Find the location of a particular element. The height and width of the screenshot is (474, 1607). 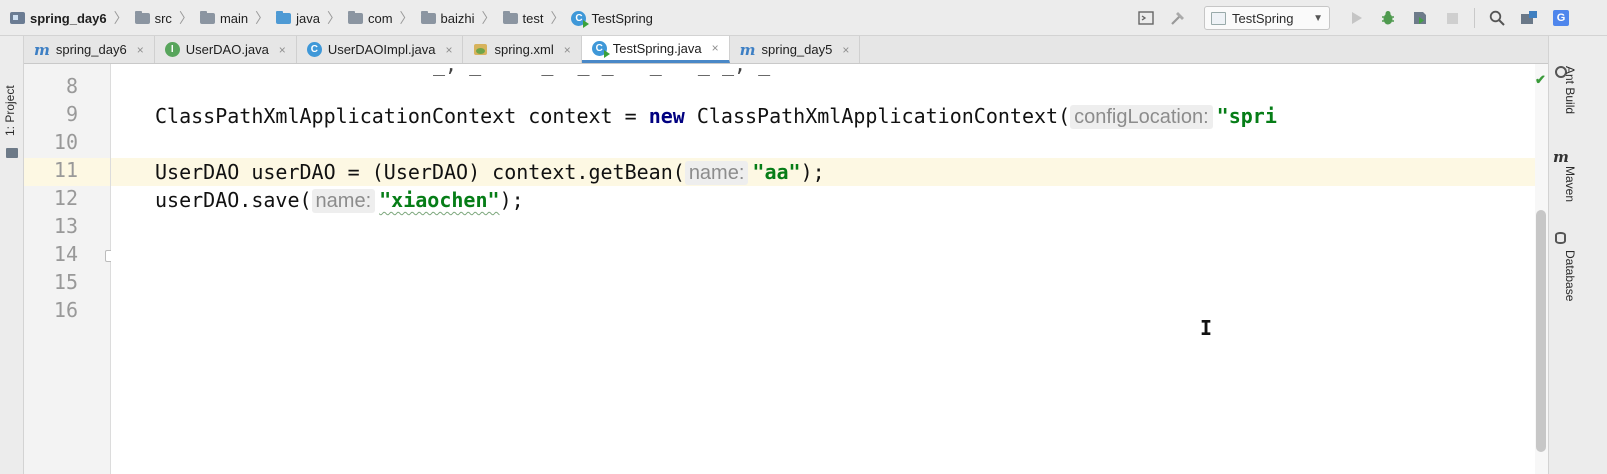

breadcrumb-label: TestSpring is located at coordinates (622, 18).